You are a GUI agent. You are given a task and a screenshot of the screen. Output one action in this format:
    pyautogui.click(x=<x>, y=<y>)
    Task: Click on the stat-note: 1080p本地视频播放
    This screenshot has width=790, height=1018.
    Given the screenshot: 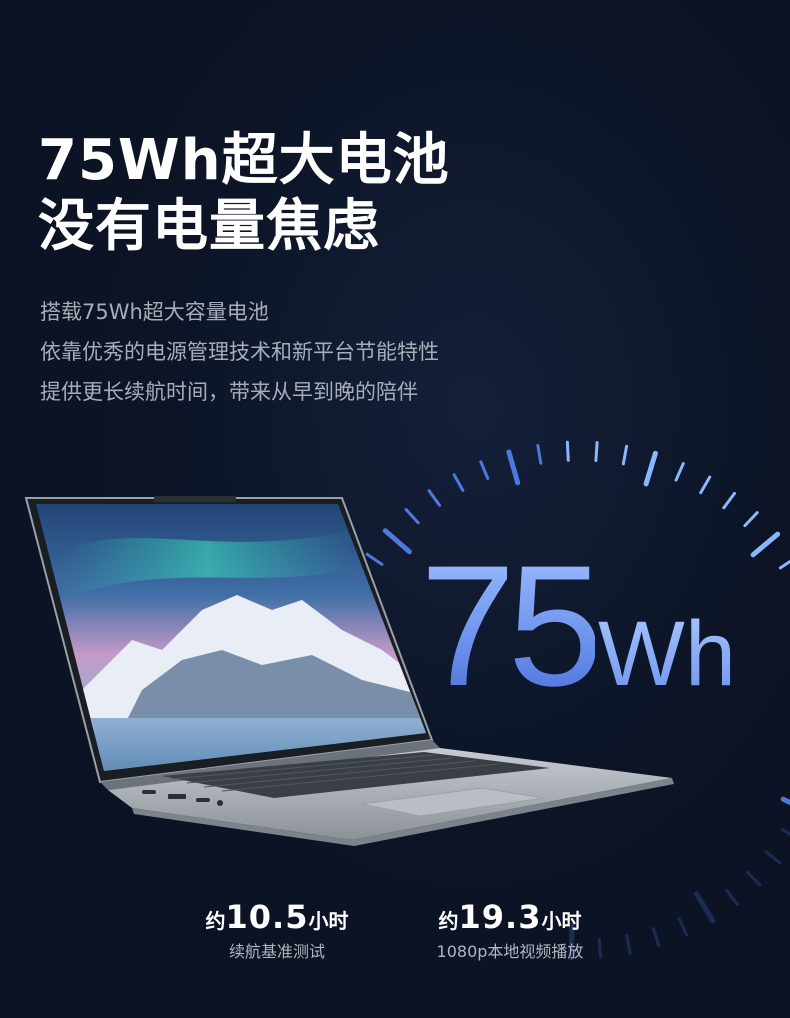 What is the action you would take?
    pyautogui.click(x=510, y=951)
    